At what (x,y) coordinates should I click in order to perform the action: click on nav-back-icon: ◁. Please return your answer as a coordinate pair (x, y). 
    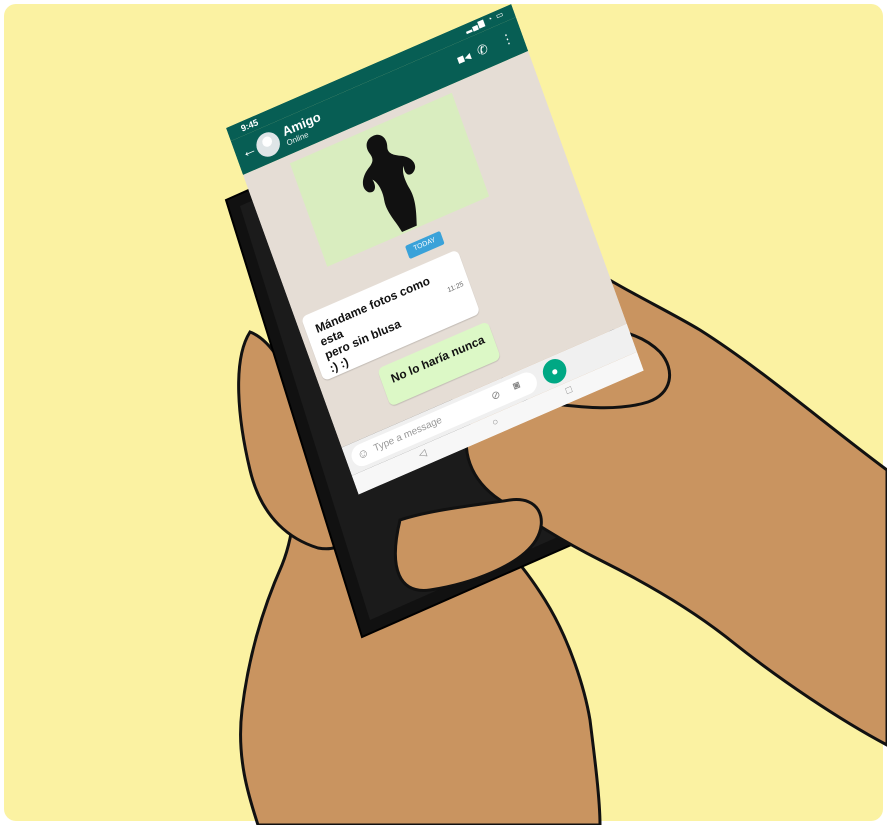
    Looking at the image, I should click on (422, 454).